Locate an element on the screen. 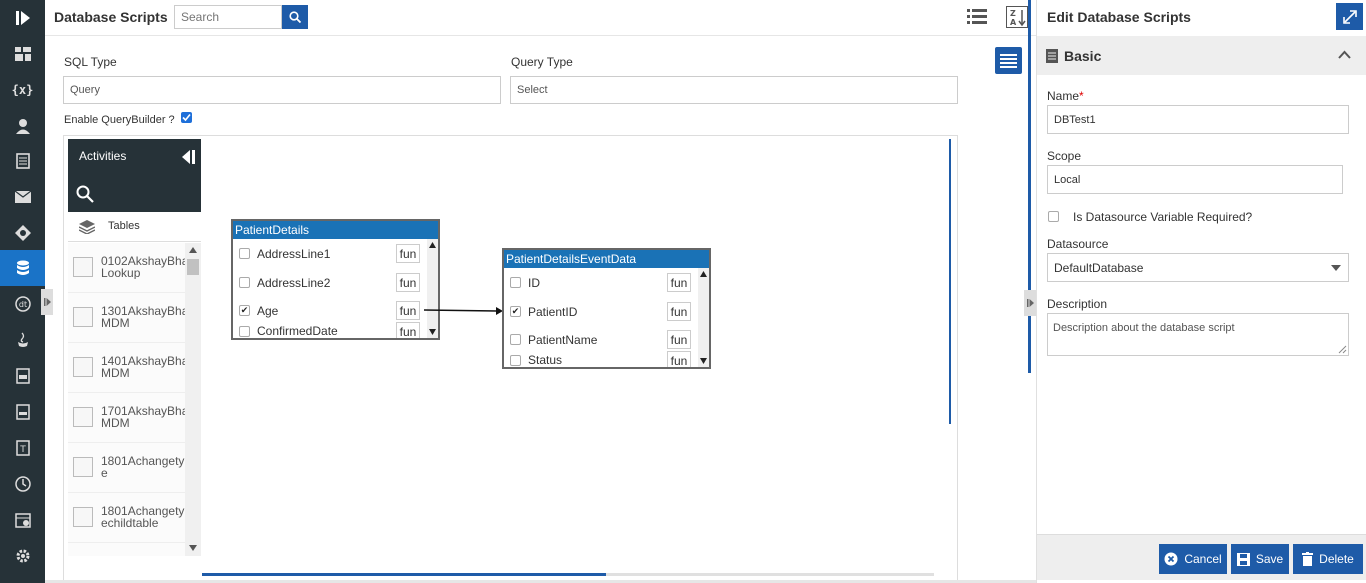 The width and height of the screenshot is (1366, 583). database-icon is located at coordinates (22, 268).